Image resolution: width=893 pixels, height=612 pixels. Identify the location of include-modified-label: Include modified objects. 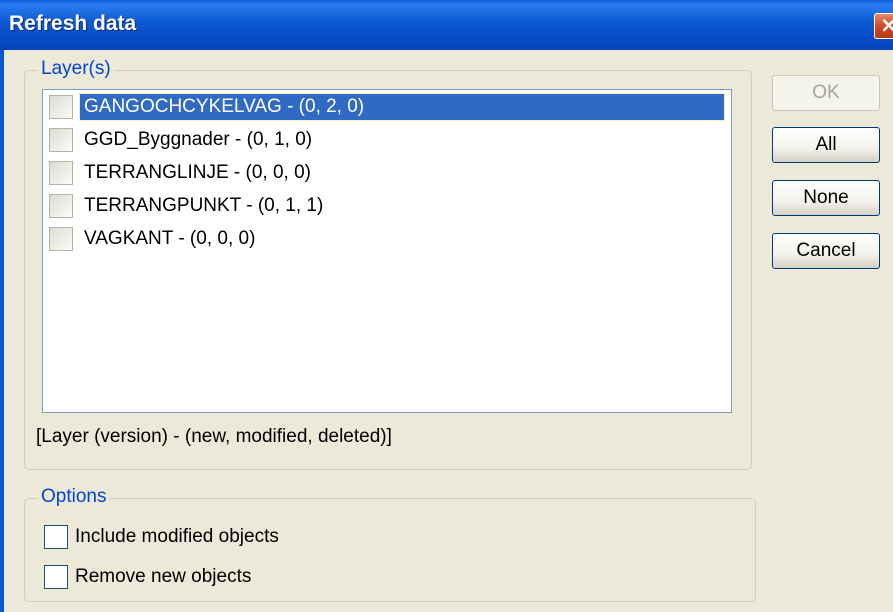
(177, 536).